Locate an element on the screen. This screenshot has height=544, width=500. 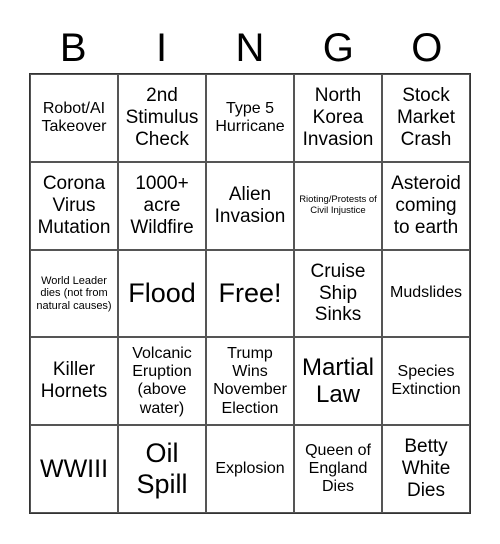
bingo-cell: Species Extinction is located at coordinates (426, 381).